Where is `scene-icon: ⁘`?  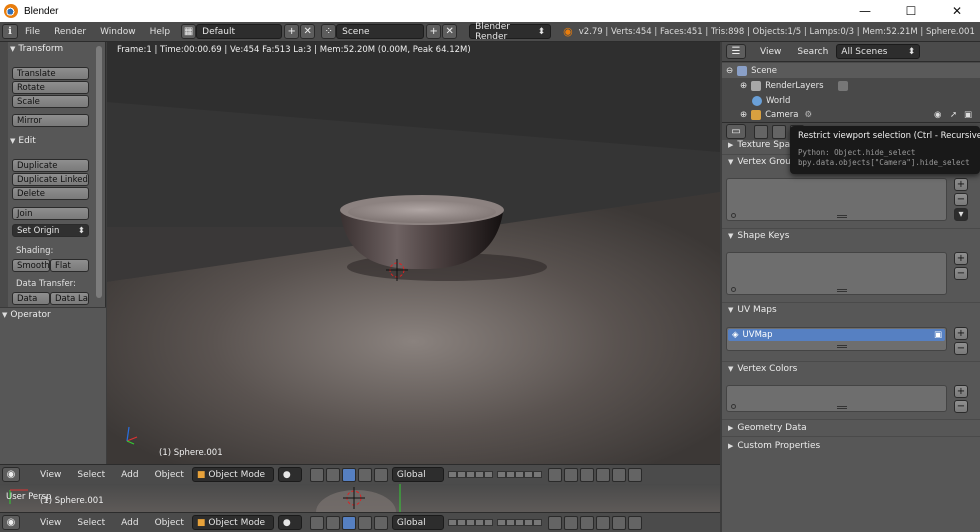 scene-icon: ⁘ is located at coordinates (329, 31).